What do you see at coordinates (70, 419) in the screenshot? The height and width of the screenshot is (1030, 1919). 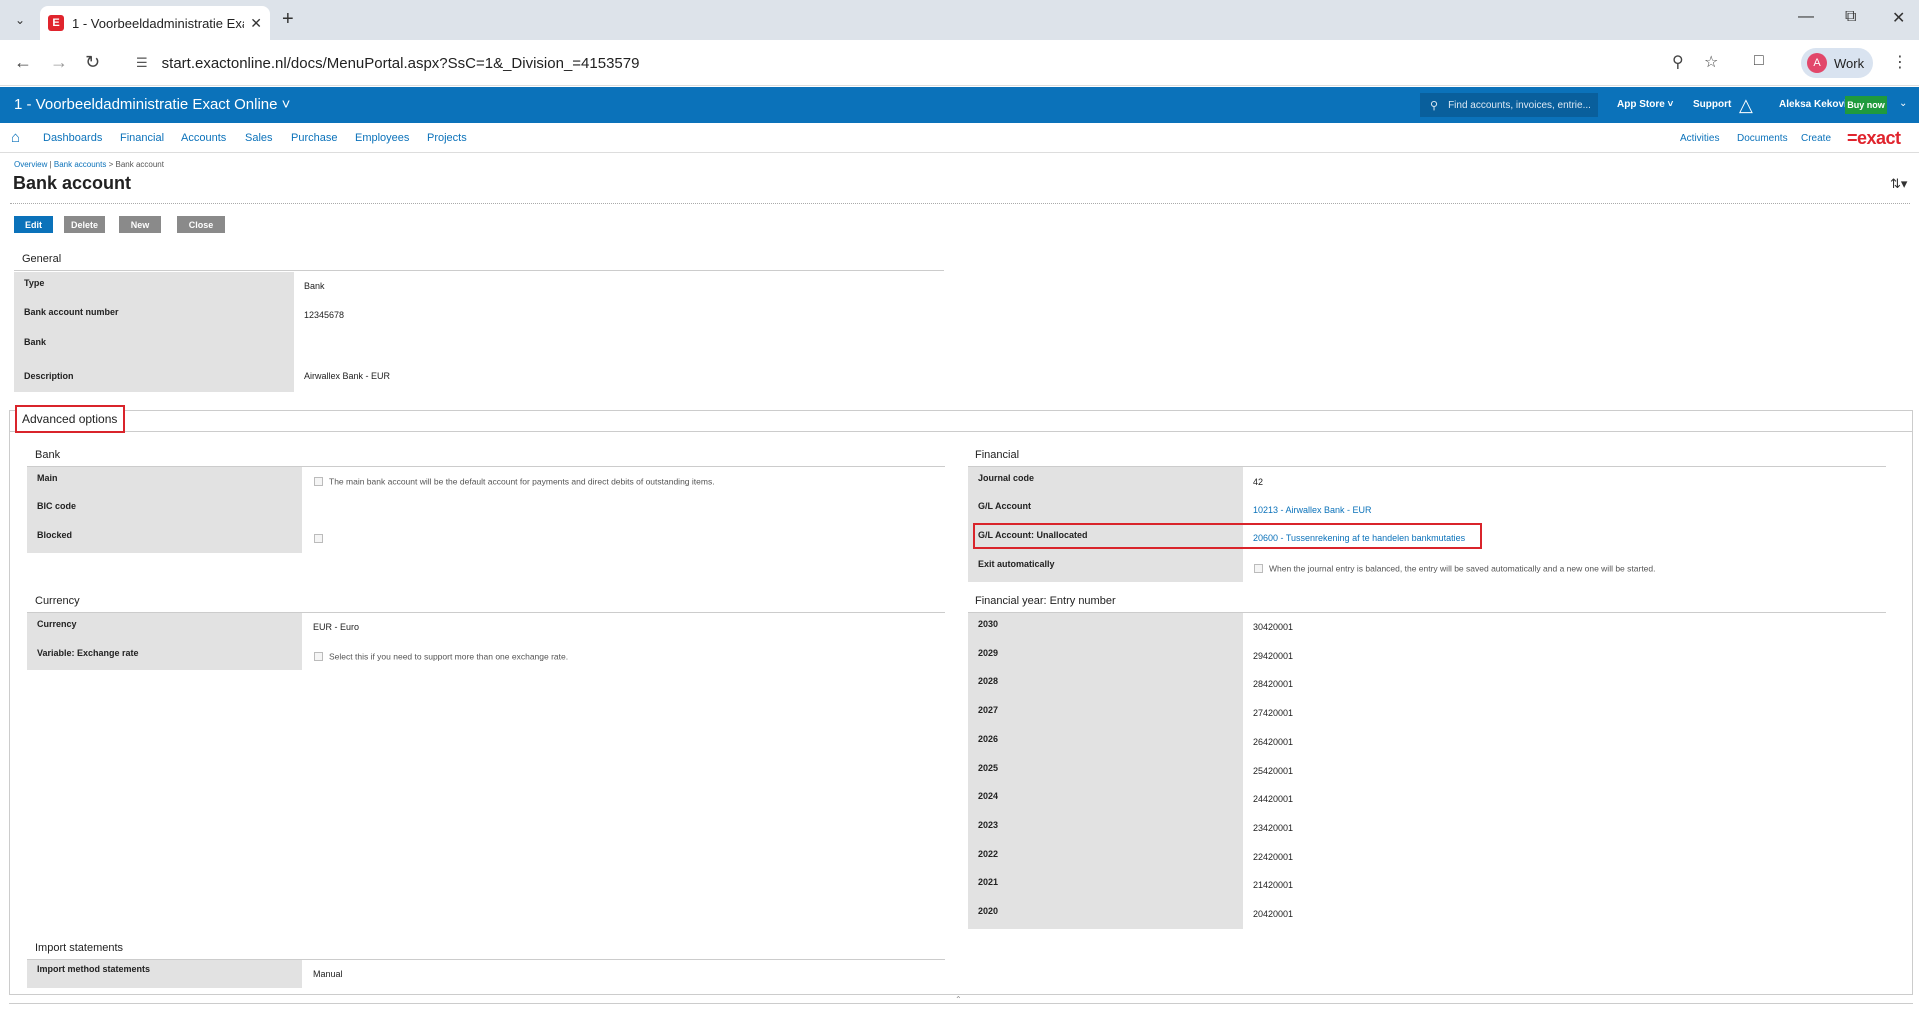 I see `advanced-options-tab: Advanced options` at bounding box center [70, 419].